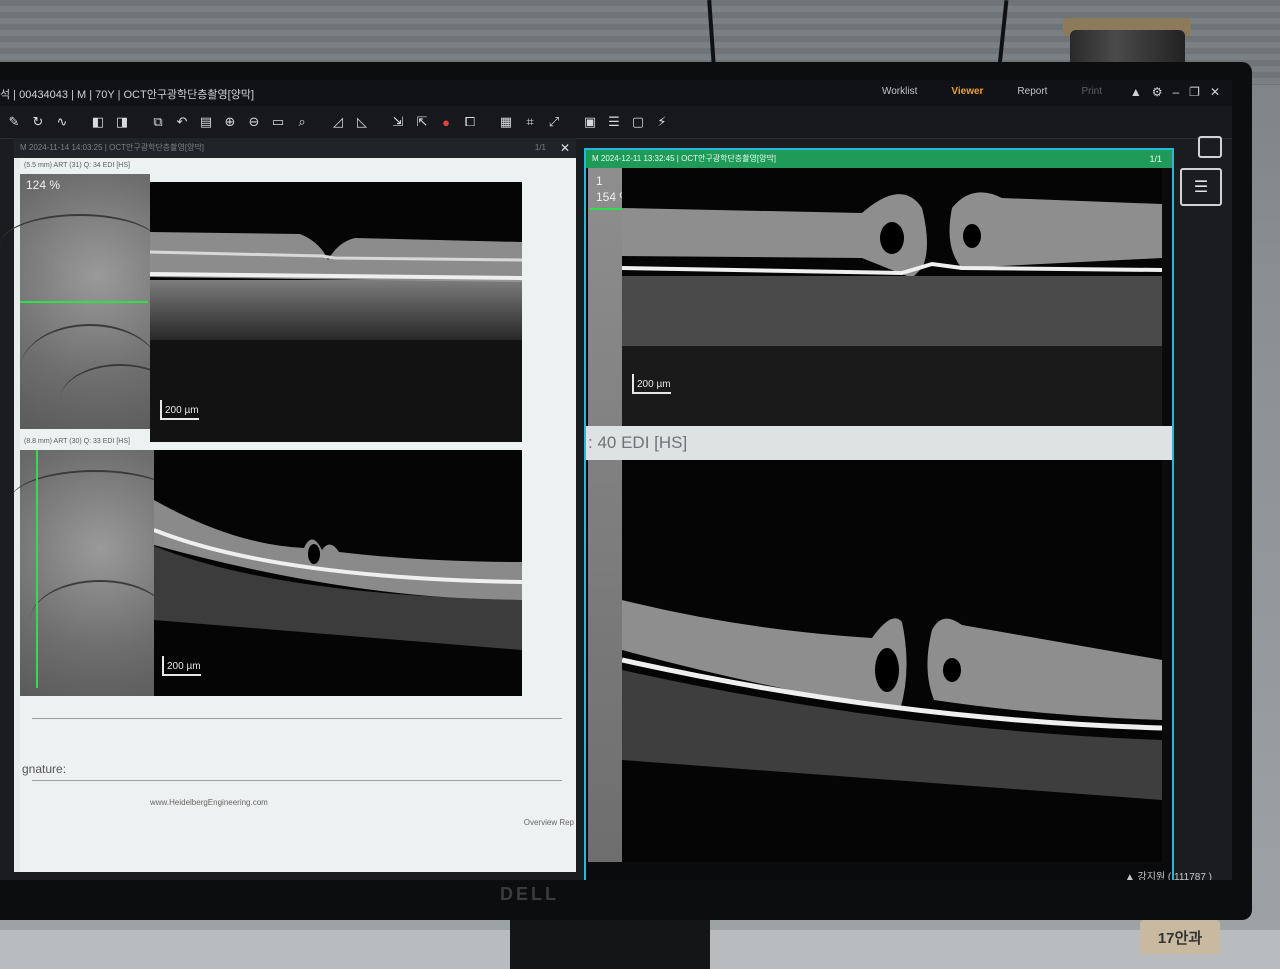 This screenshot has width=1280, height=969. What do you see at coordinates (967, 91) in the screenshot?
I see `nav-viewer: Viewer` at bounding box center [967, 91].